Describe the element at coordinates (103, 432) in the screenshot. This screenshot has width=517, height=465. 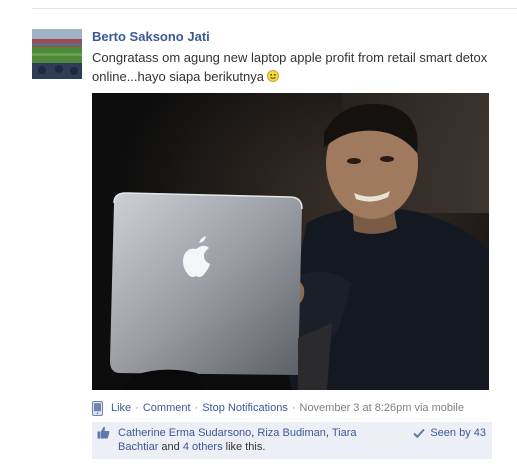
I see `thumbs-up-icon` at that location.